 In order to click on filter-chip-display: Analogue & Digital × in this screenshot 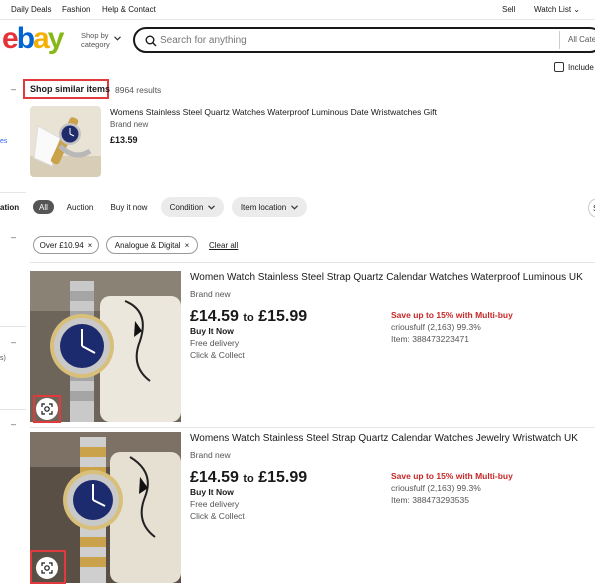, I will do `click(152, 245)`.